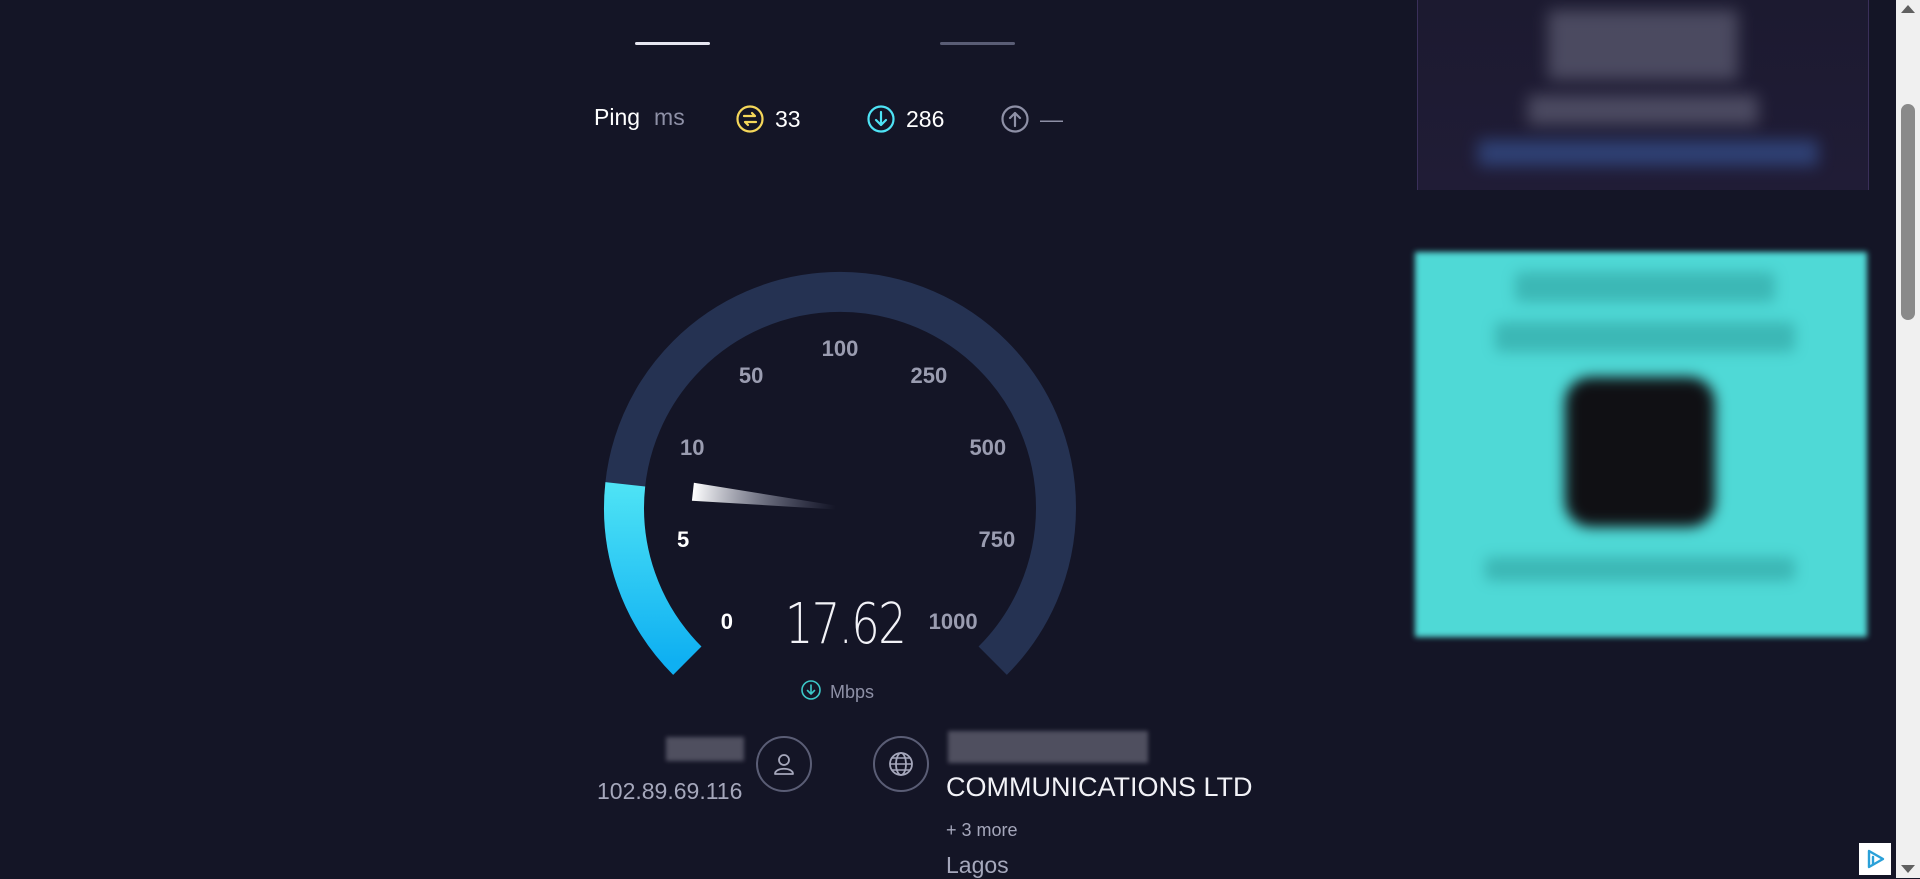 This screenshot has height=879, width=1920. What do you see at coordinates (683, 539) in the screenshot?
I see `gauge-label-5: 5` at bounding box center [683, 539].